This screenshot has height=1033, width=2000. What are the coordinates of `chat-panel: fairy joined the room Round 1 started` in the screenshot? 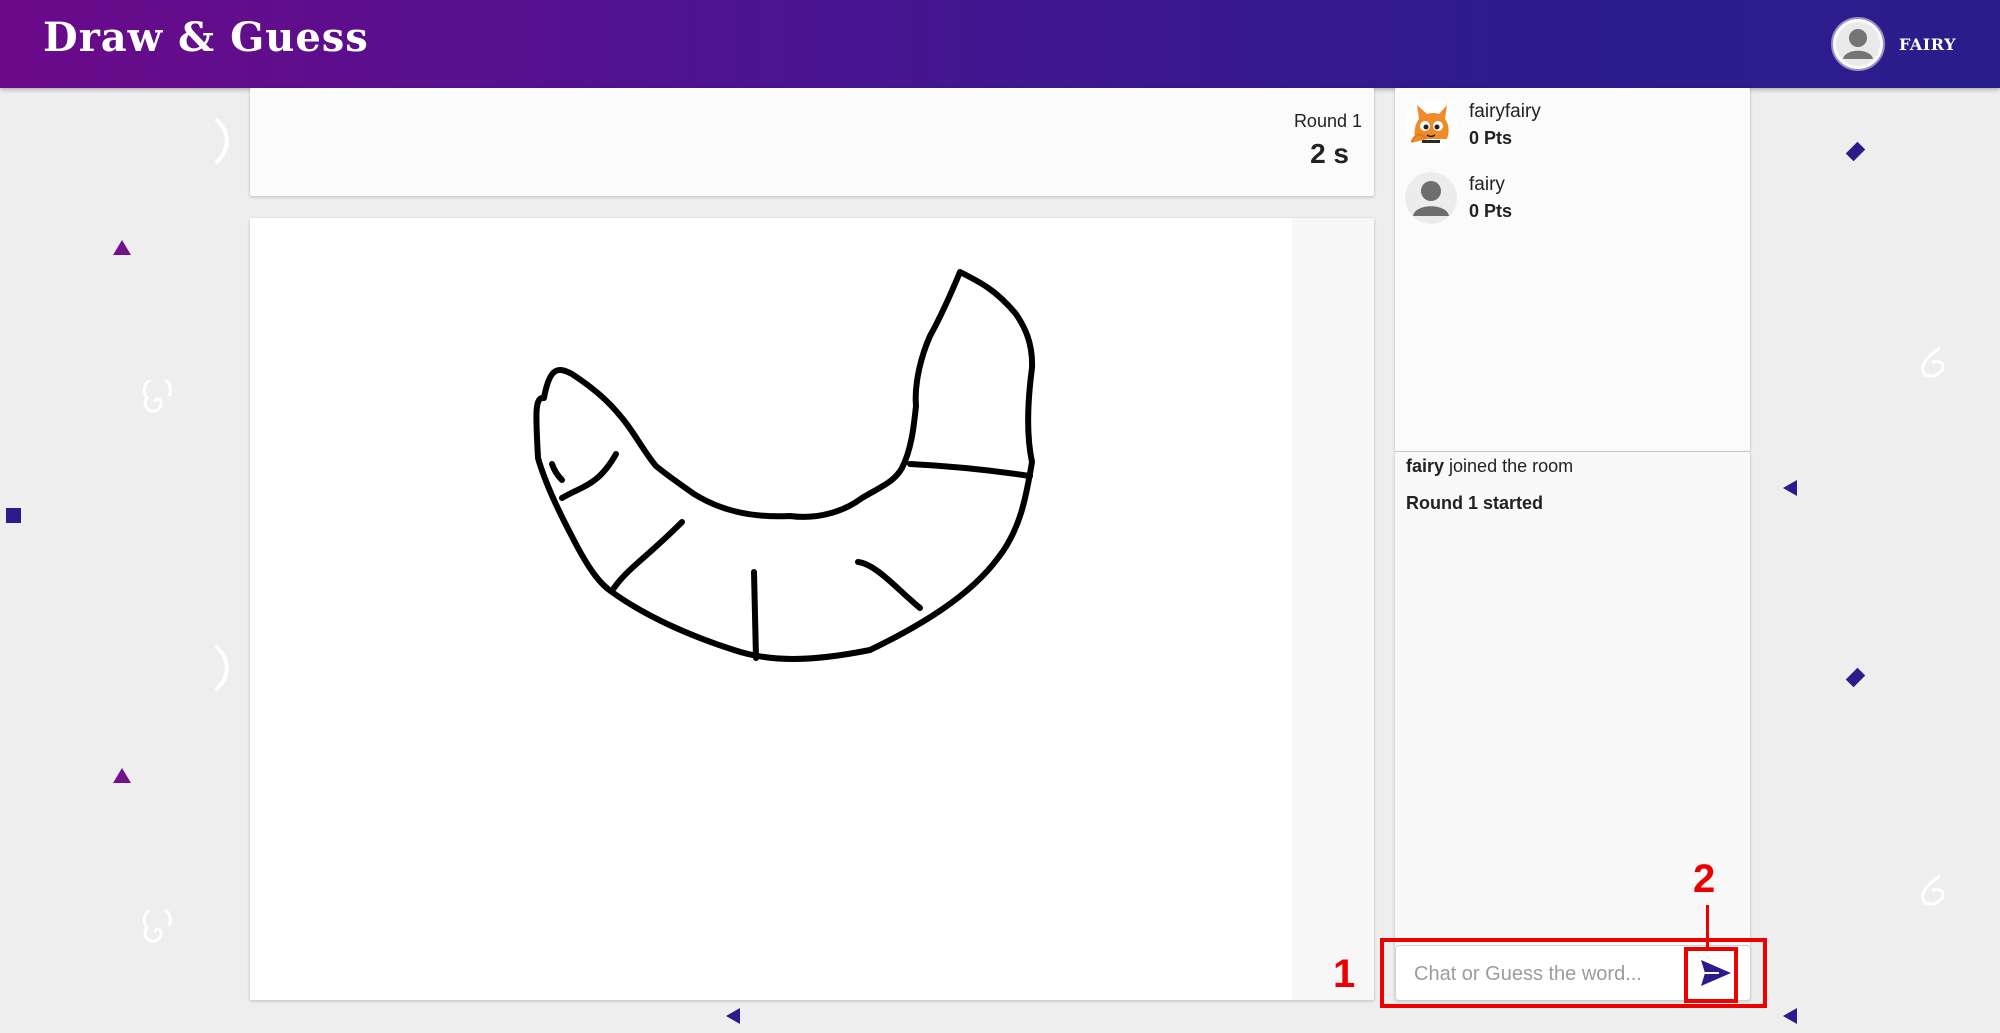 It's located at (1572, 726).